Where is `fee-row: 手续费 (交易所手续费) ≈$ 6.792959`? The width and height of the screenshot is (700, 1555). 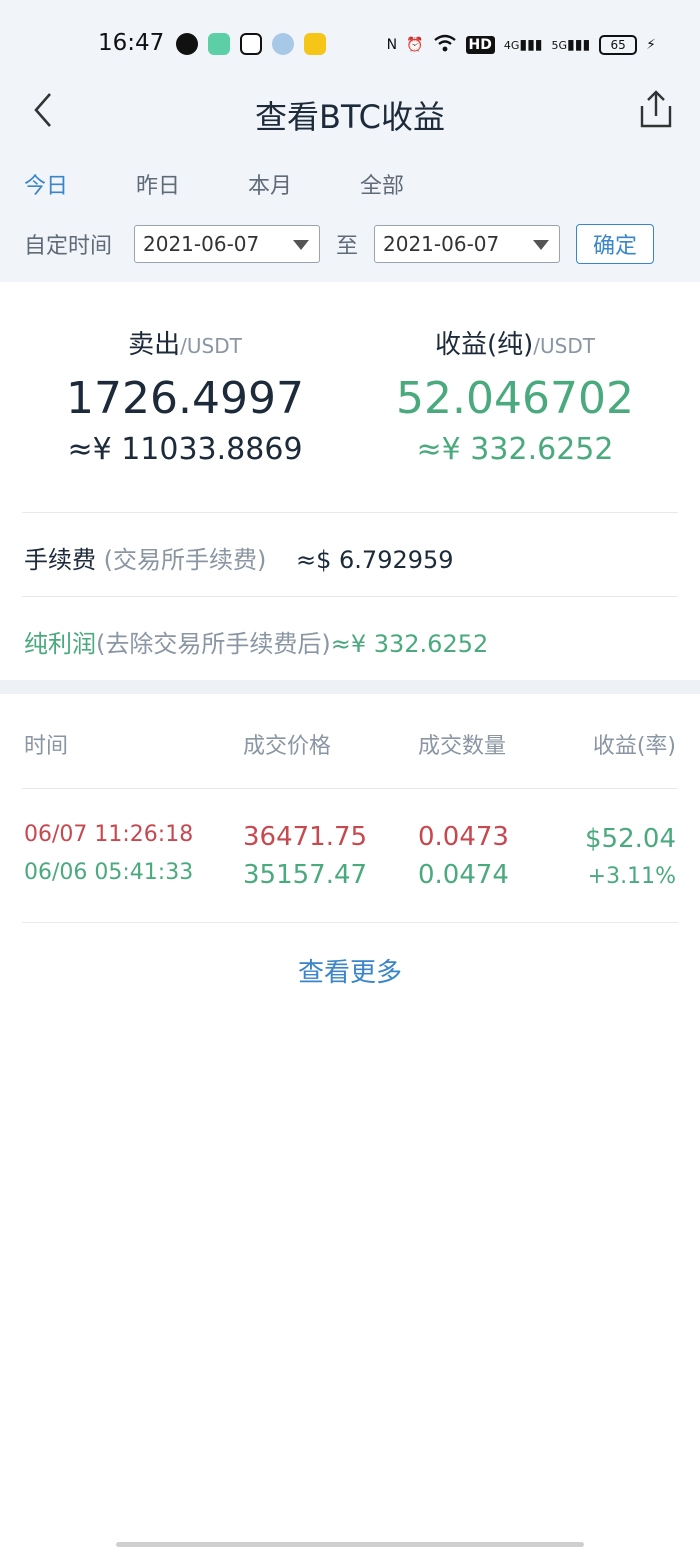
fee-row: 手续费 (交易所手续费) ≈$ 6.792959 is located at coordinates (239, 557).